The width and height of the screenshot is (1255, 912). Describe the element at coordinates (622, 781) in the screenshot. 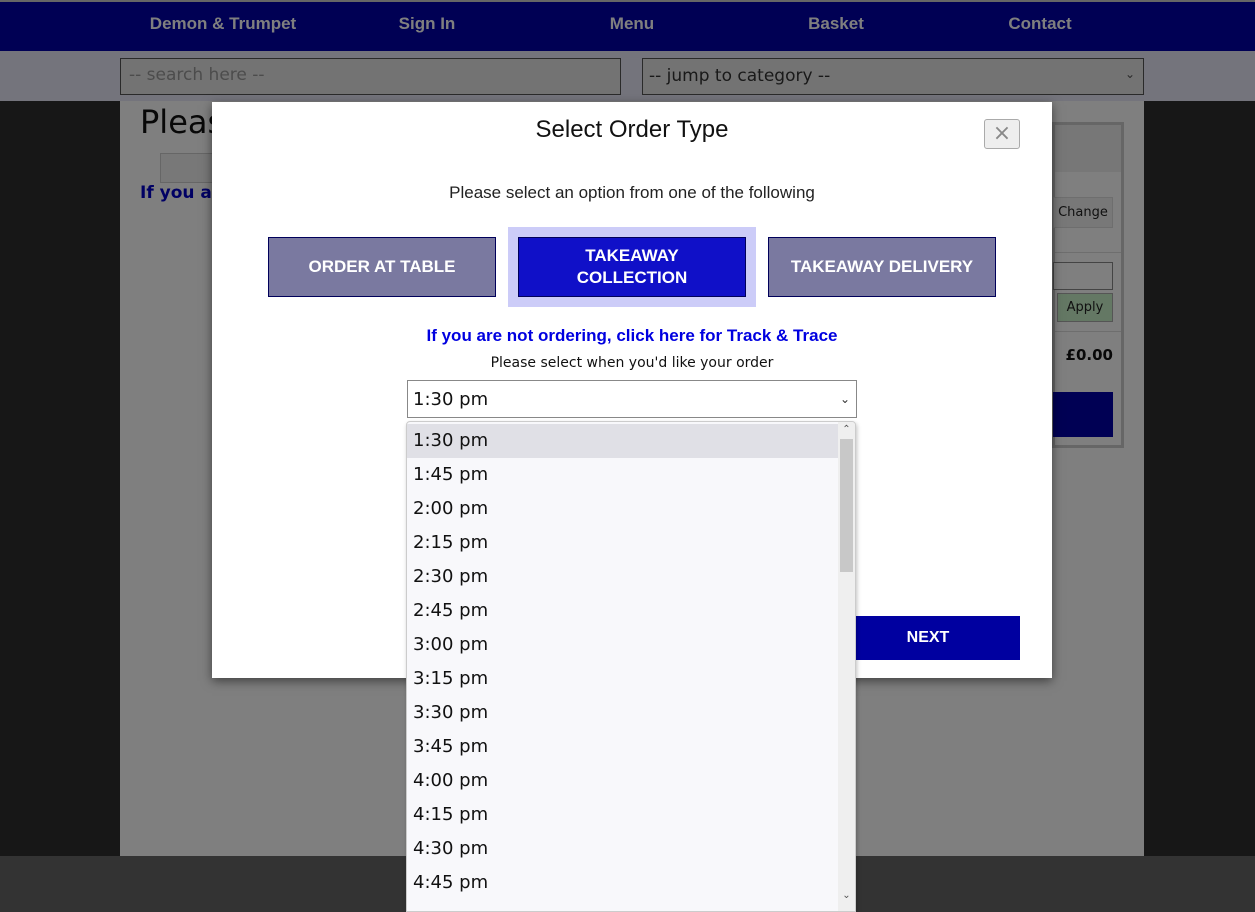

I see `dropdown-option: 4:00 pm` at that location.